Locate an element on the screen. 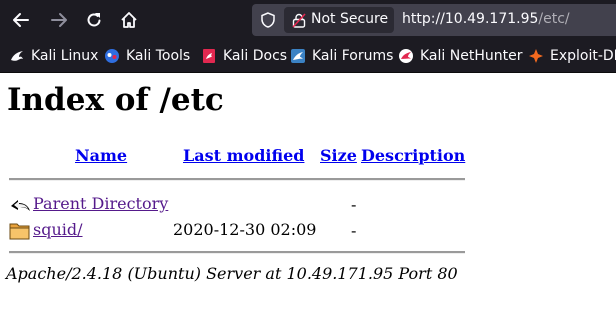 The width and height of the screenshot is (616, 324). reload-icon is located at coordinates (94, 20).